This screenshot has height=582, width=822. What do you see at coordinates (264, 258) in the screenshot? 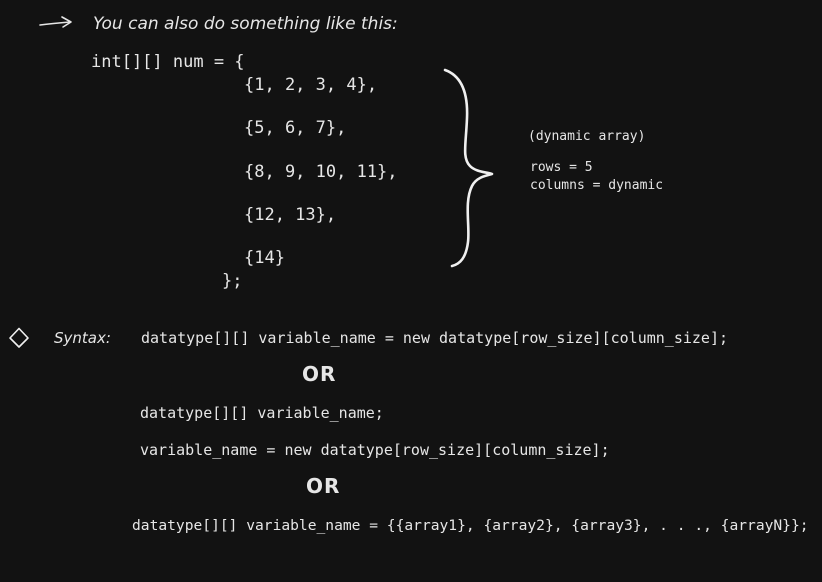
I see `code-row-5: {14}` at bounding box center [264, 258].